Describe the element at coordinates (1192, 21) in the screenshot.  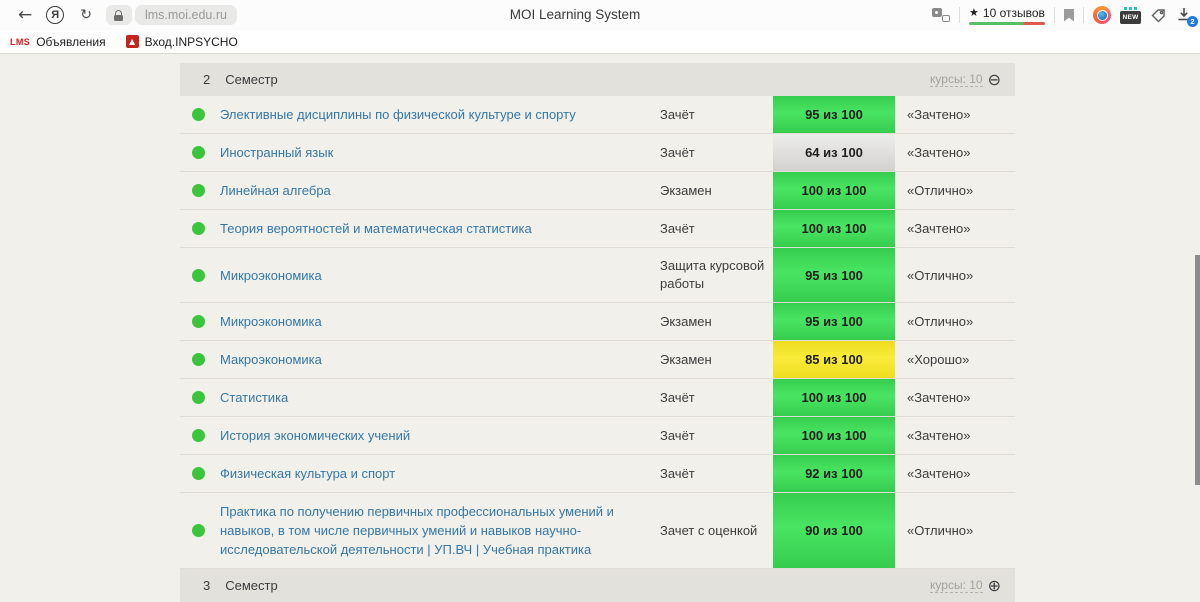
I see `download-count-badge: 2` at that location.